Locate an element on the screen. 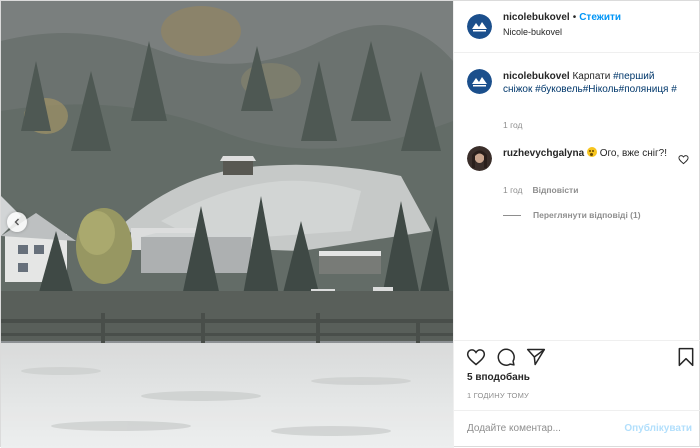 The height and width of the screenshot is (448, 700). header-line: nicolebukovel • Стежити is located at coordinates (562, 17).